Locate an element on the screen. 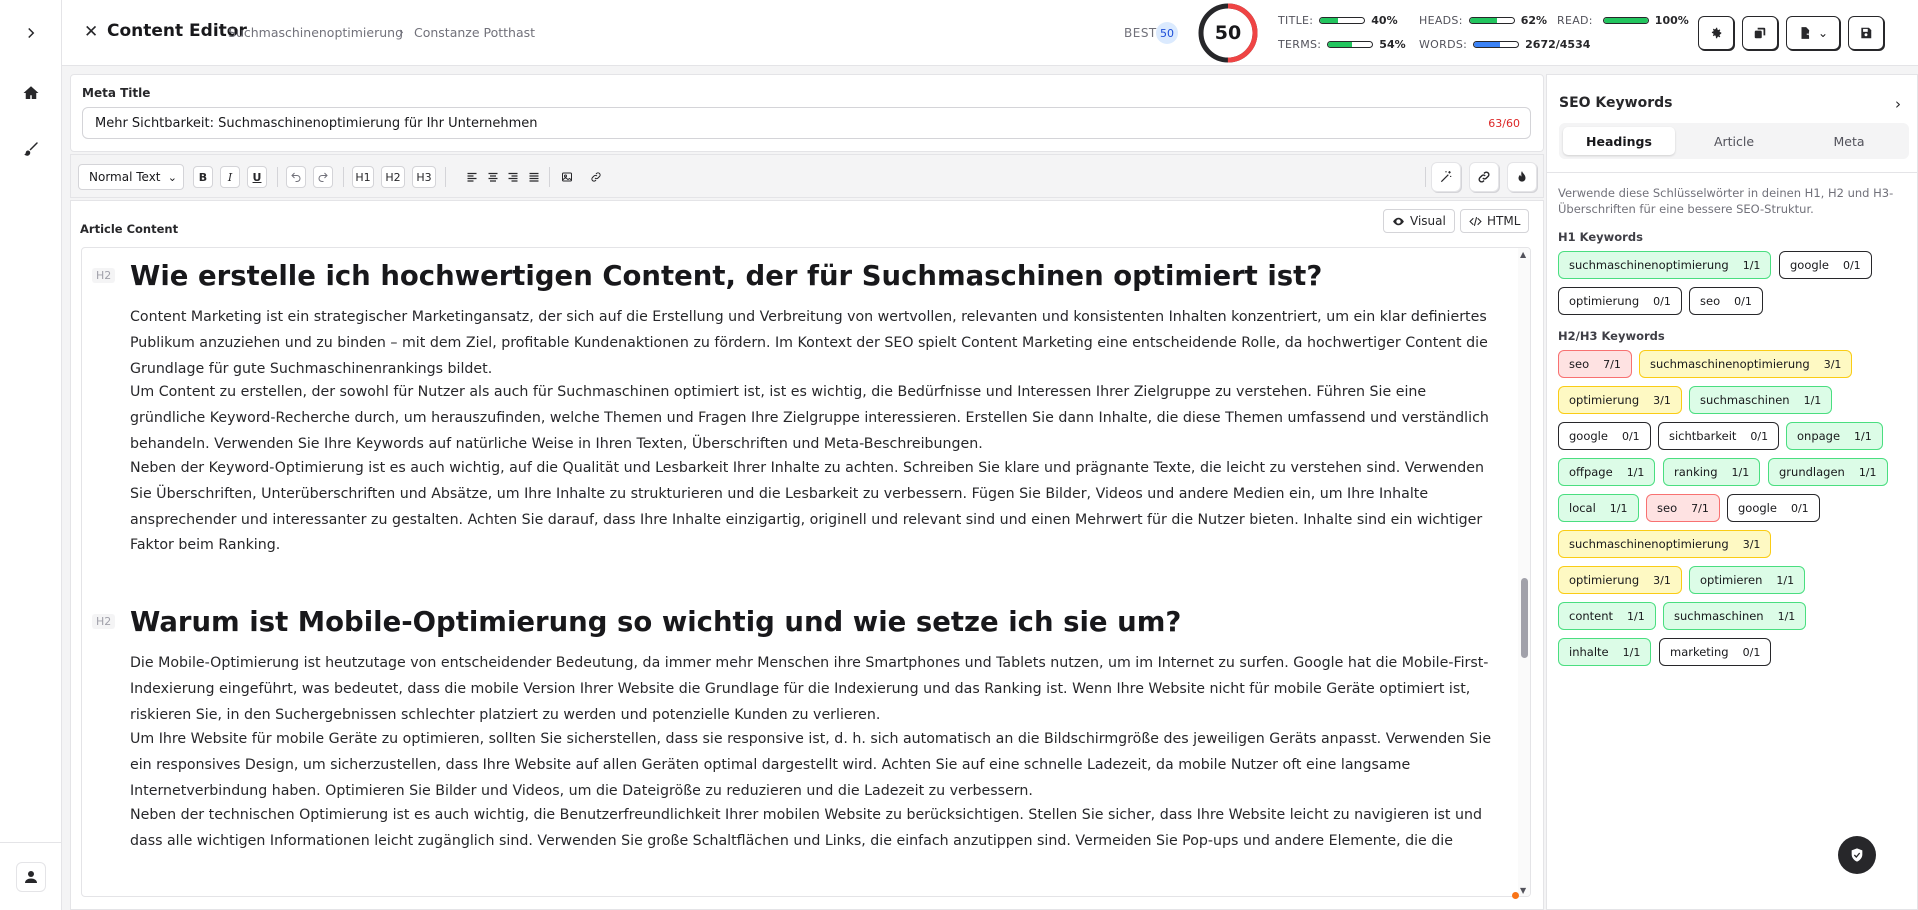 This screenshot has width=1918, height=910. h23-keywords-label: H2/H3 Keywords is located at coordinates (1611, 336).